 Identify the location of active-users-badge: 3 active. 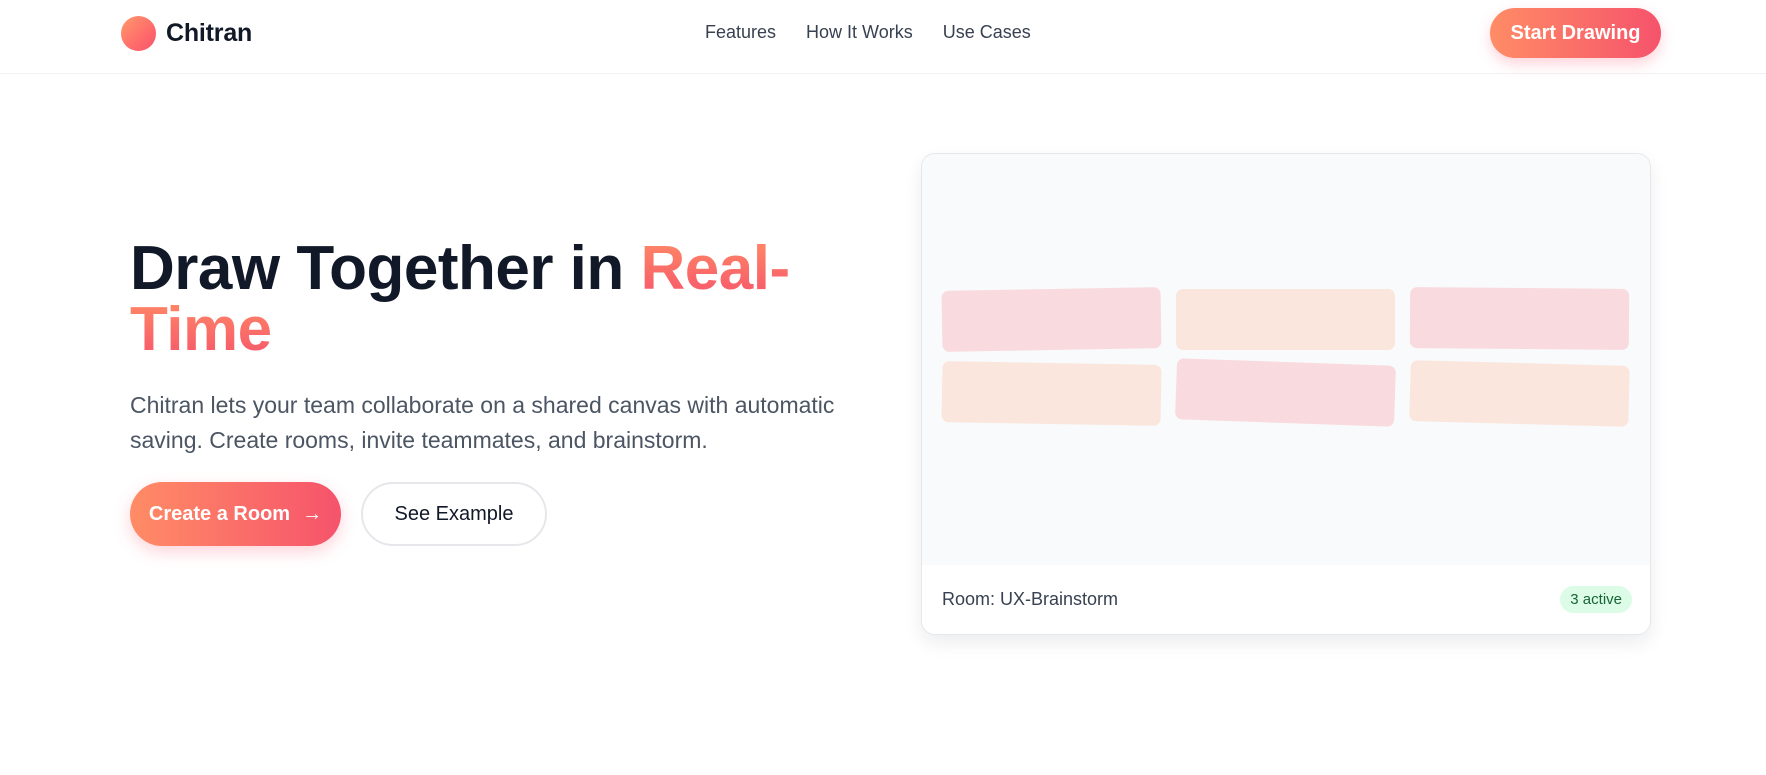
(1596, 599).